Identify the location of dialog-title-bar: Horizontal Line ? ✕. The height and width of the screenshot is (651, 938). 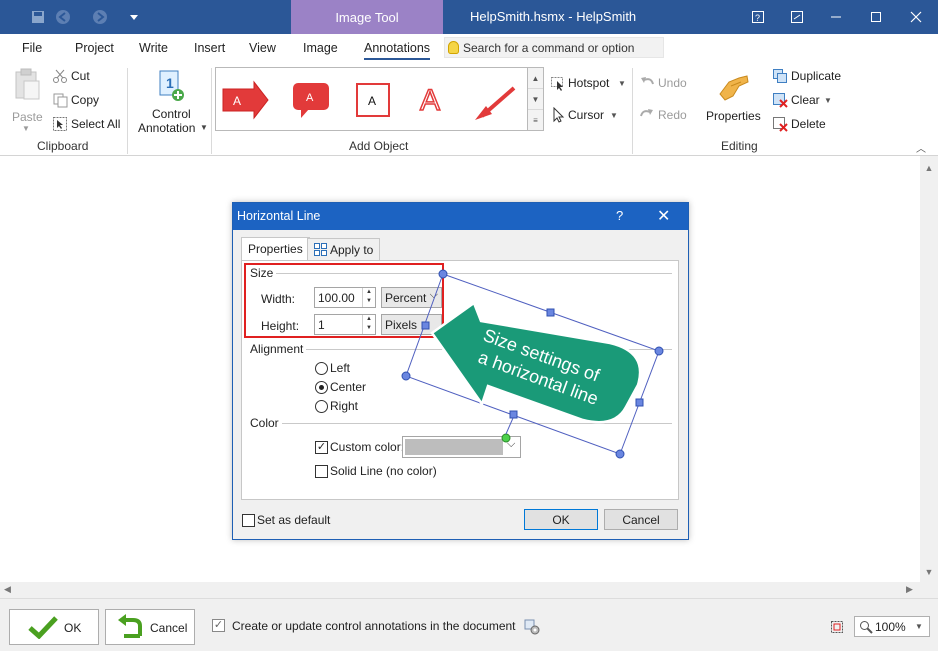
(460, 216).